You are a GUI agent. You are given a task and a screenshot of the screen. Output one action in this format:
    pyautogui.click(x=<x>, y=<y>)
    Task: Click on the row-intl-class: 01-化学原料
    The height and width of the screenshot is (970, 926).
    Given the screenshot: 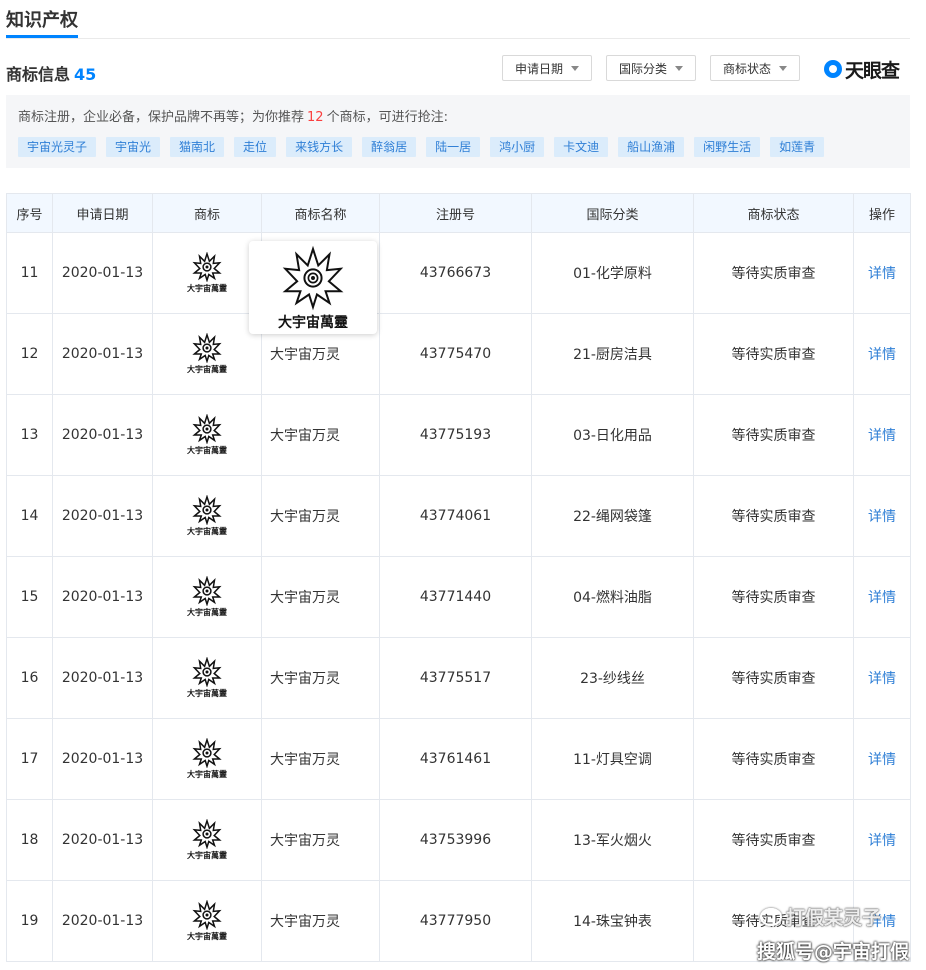 What is the action you would take?
    pyautogui.click(x=612, y=273)
    